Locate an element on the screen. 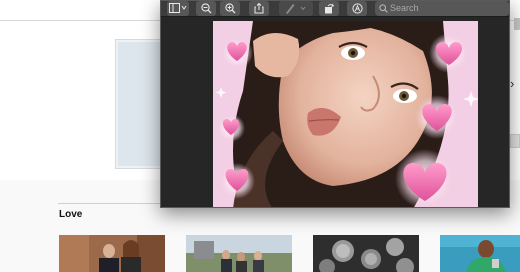  share-icon is located at coordinates (259, 8).